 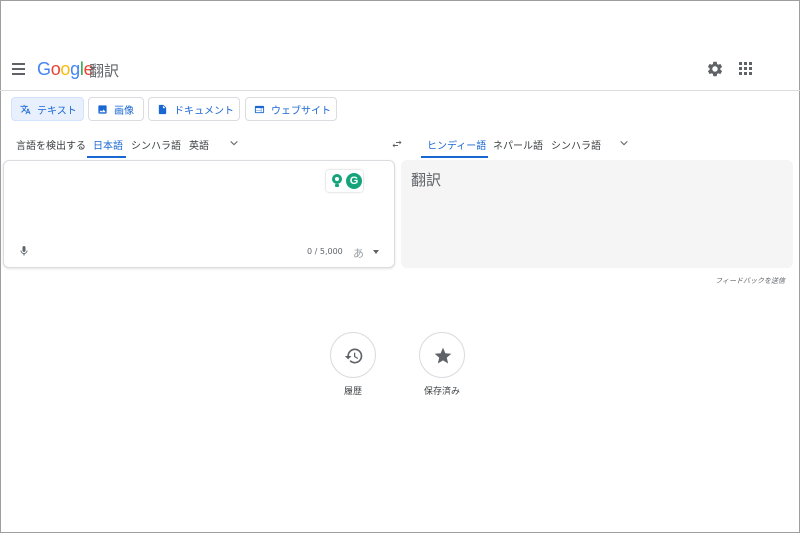 What do you see at coordinates (400, 69) in the screenshot?
I see `app-header: Google 翻訳` at bounding box center [400, 69].